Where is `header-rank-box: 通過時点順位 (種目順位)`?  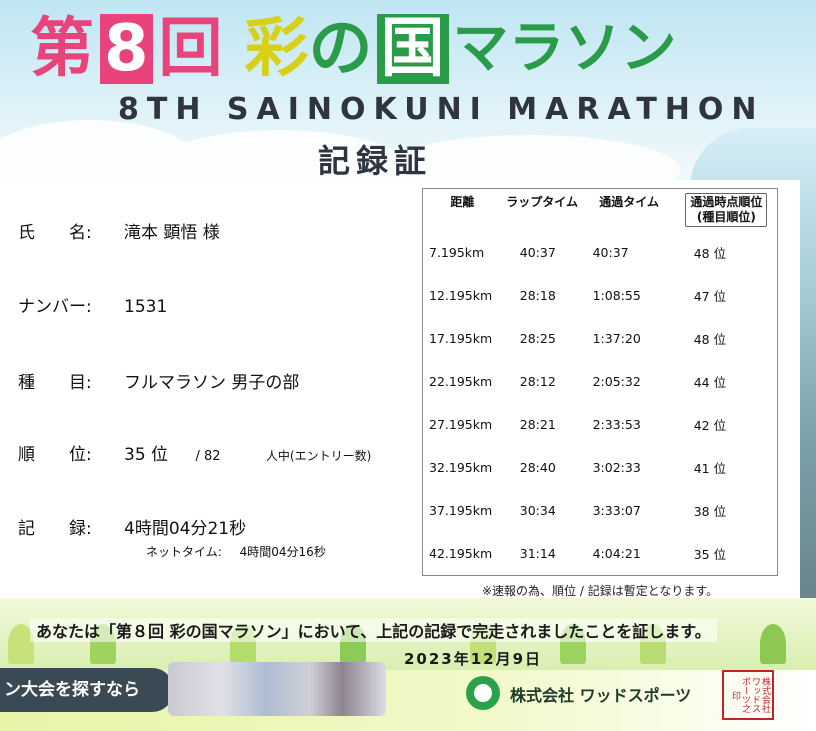 header-rank-box: 通過時点順位 (種目順位) is located at coordinates (726, 210).